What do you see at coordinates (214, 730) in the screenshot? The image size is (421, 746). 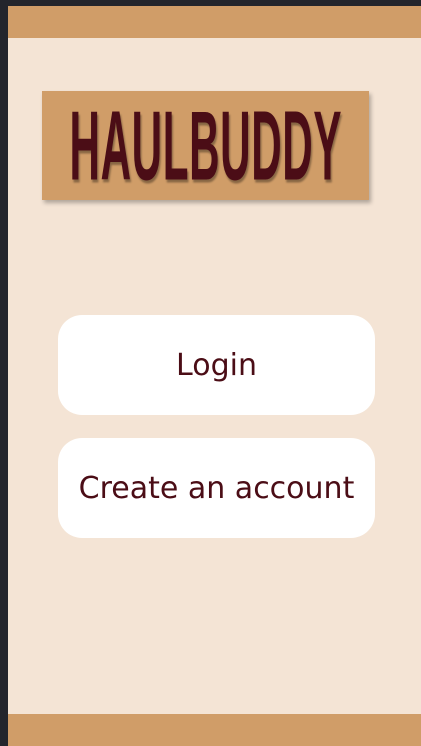 I see `bottom-bar` at bounding box center [214, 730].